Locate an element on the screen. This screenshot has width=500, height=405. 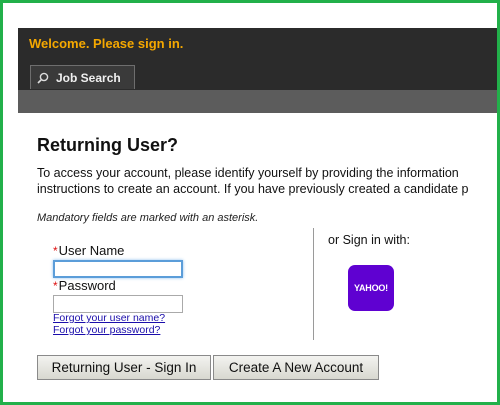
password-label: *Password is located at coordinates (84, 285).